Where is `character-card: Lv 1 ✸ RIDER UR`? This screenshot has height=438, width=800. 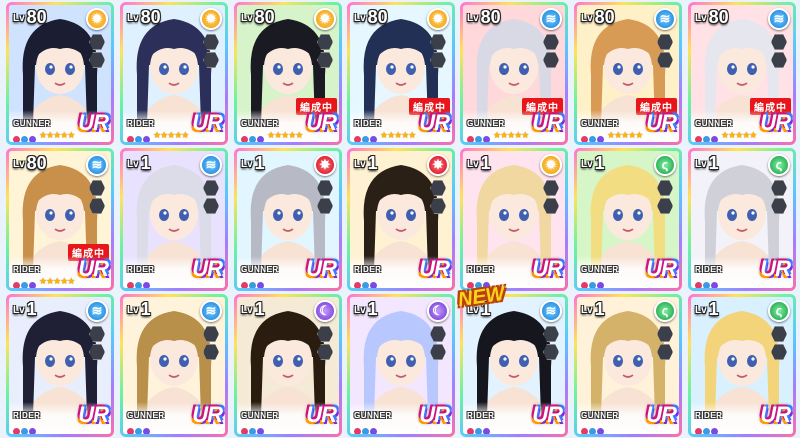 character-card: Lv 1 ✸ RIDER UR is located at coordinates (401, 219).